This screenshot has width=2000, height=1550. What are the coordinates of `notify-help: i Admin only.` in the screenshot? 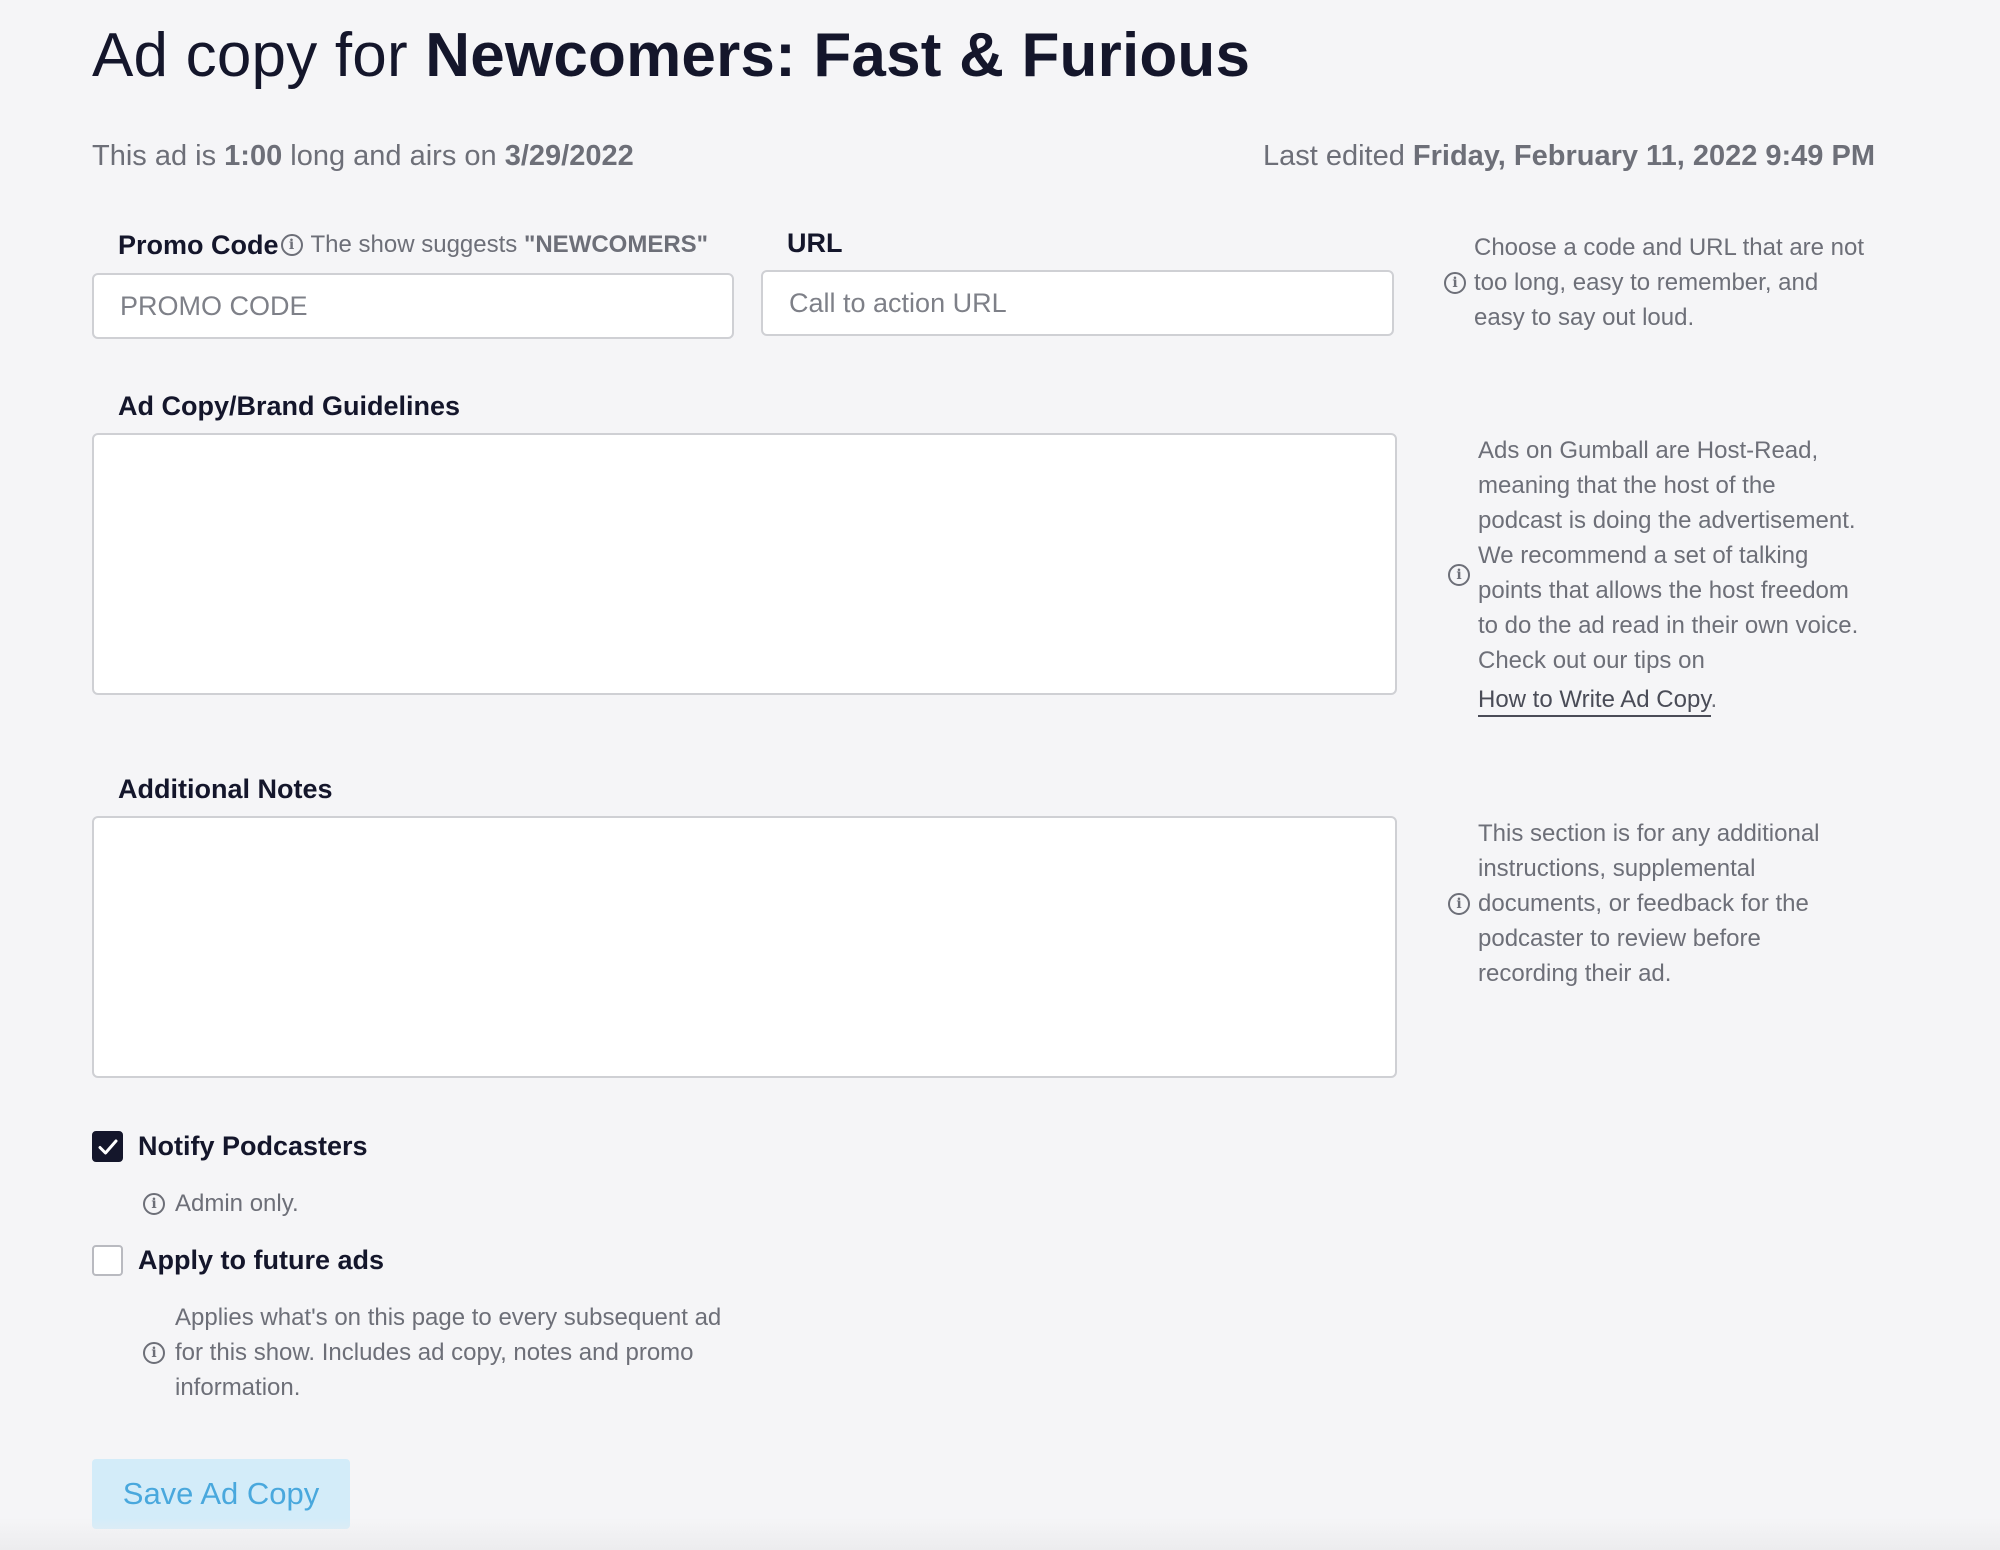 It's located at (221, 1203).